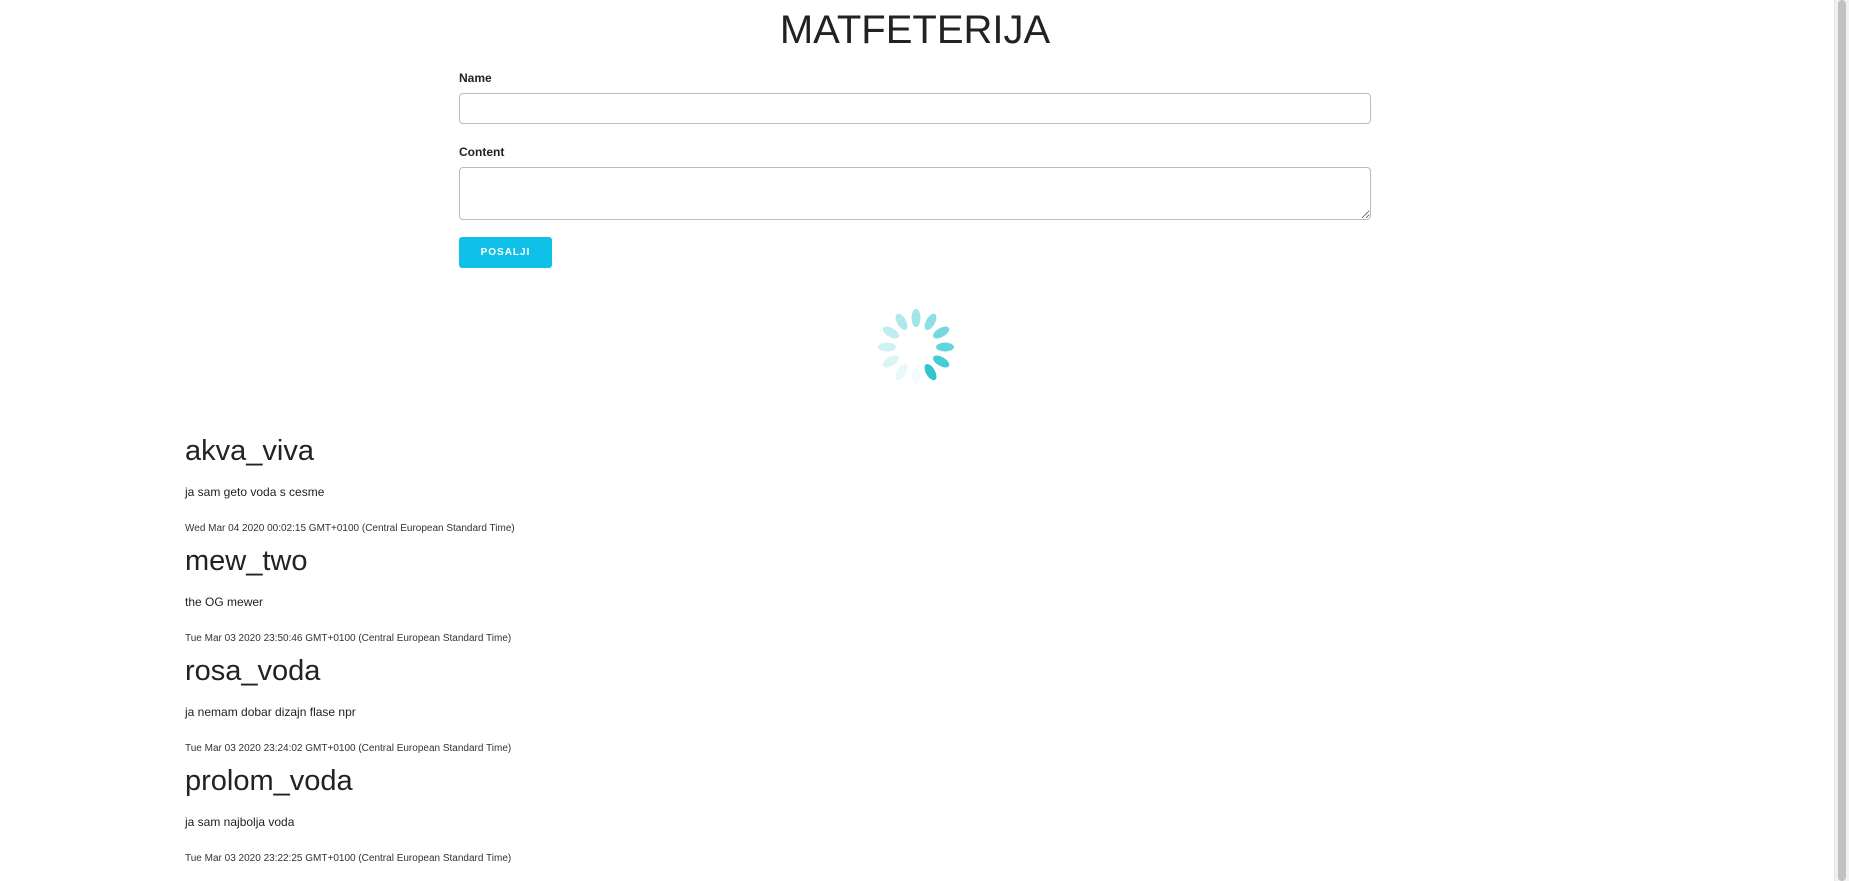 This screenshot has height=881, width=1849. Describe the element at coordinates (249, 451) in the screenshot. I see `post-author: akva_viva` at that location.